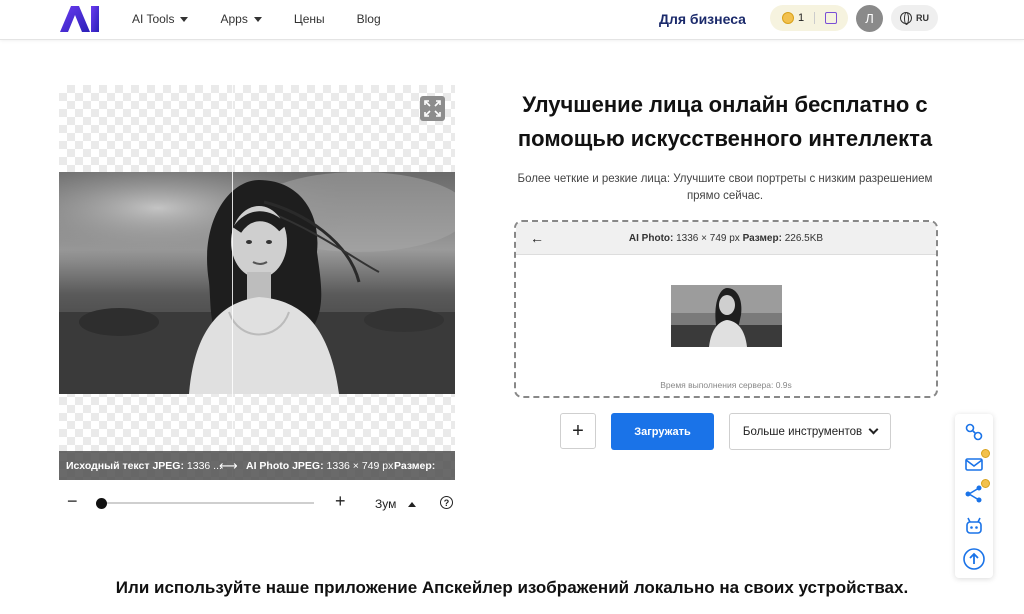 Image resolution: width=1024 pixels, height=614 pixels. What do you see at coordinates (651, 238) in the screenshot?
I see `result-meta-label: AI Photo:` at bounding box center [651, 238].